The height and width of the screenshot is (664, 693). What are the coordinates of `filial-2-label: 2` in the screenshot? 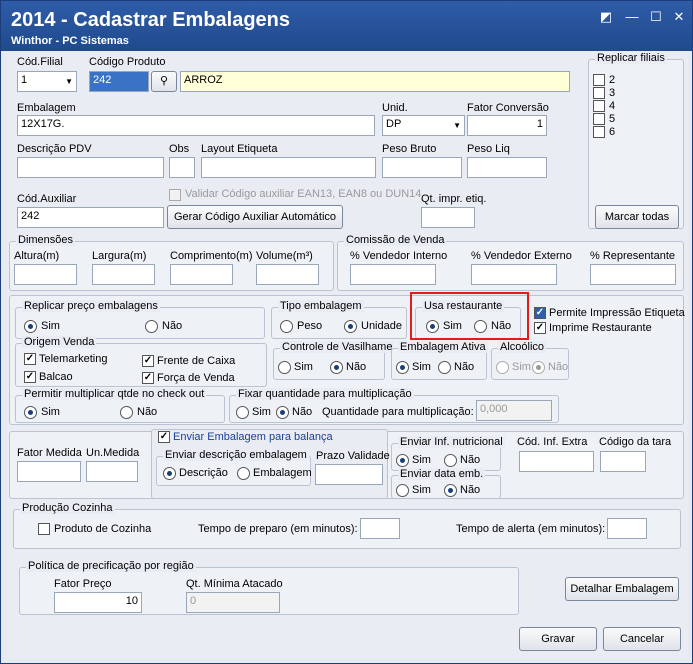 It's located at (612, 80).